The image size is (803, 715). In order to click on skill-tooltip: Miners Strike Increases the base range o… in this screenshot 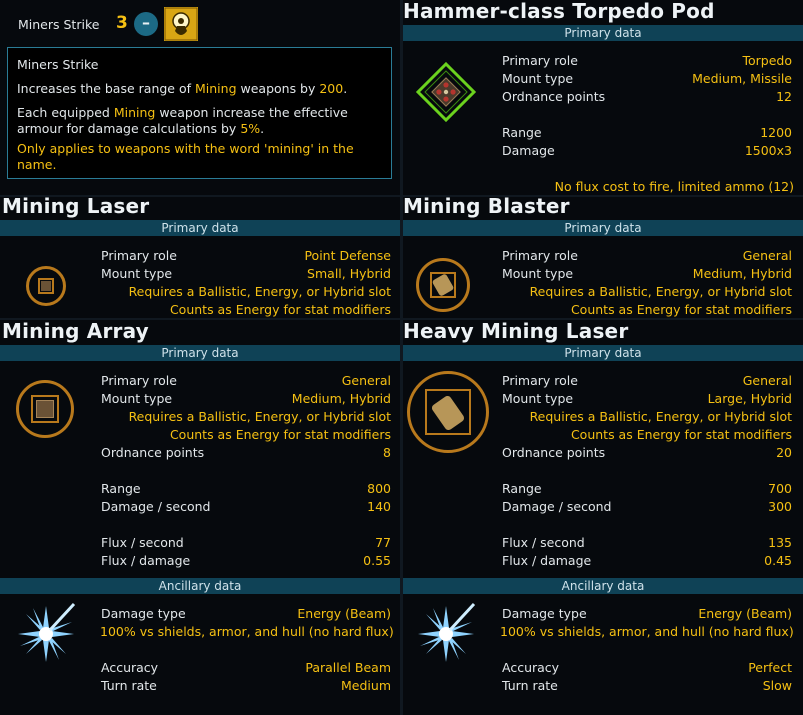, I will do `click(199, 113)`.